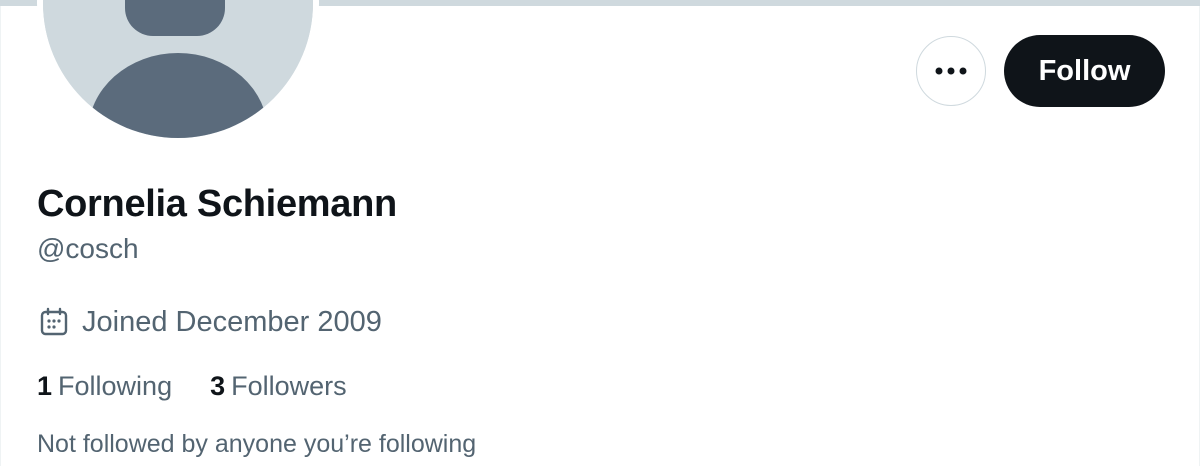 The height and width of the screenshot is (466, 1200). Describe the element at coordinates (1084, 71) in the screenshot. I see `follow-button: Follow` at that location.